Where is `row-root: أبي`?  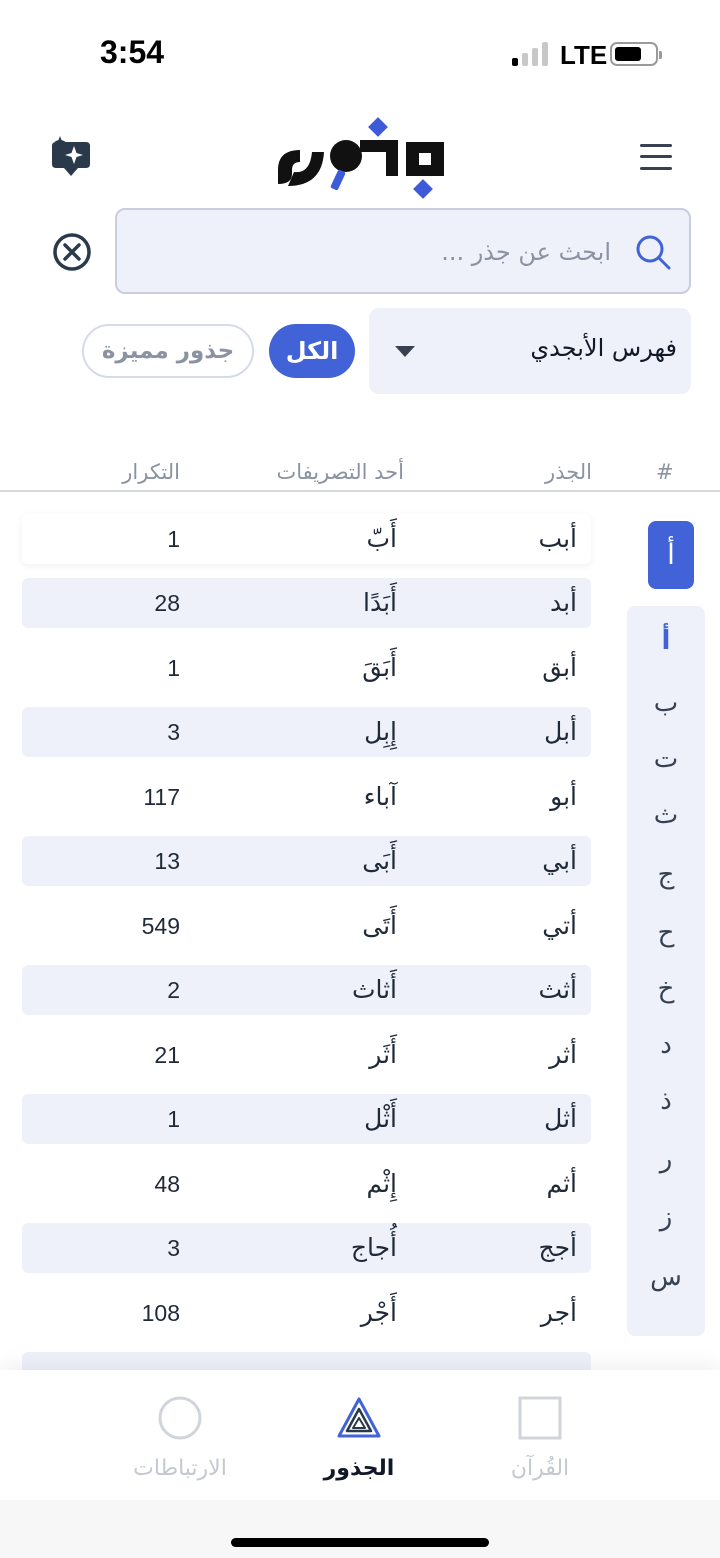
row-root: أبي is located at coordinates (559, 860).